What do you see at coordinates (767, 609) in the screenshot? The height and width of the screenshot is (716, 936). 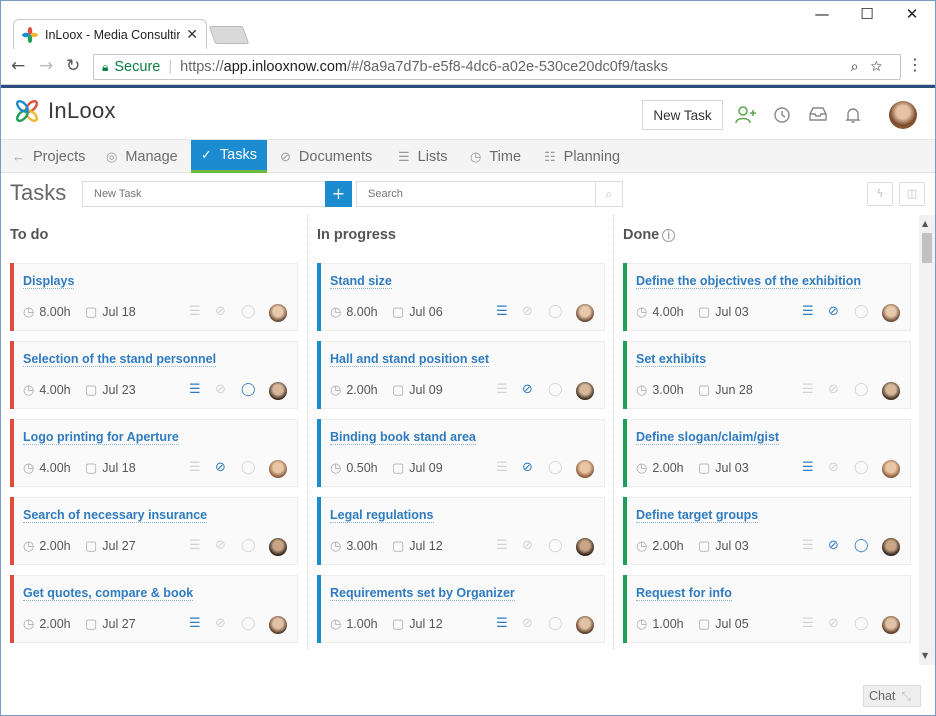 I see `task-card: Request for info ◷ 1.00h ▢ Jul 05 ☰ ⊘ ◯` at bounding box center [767, 609].